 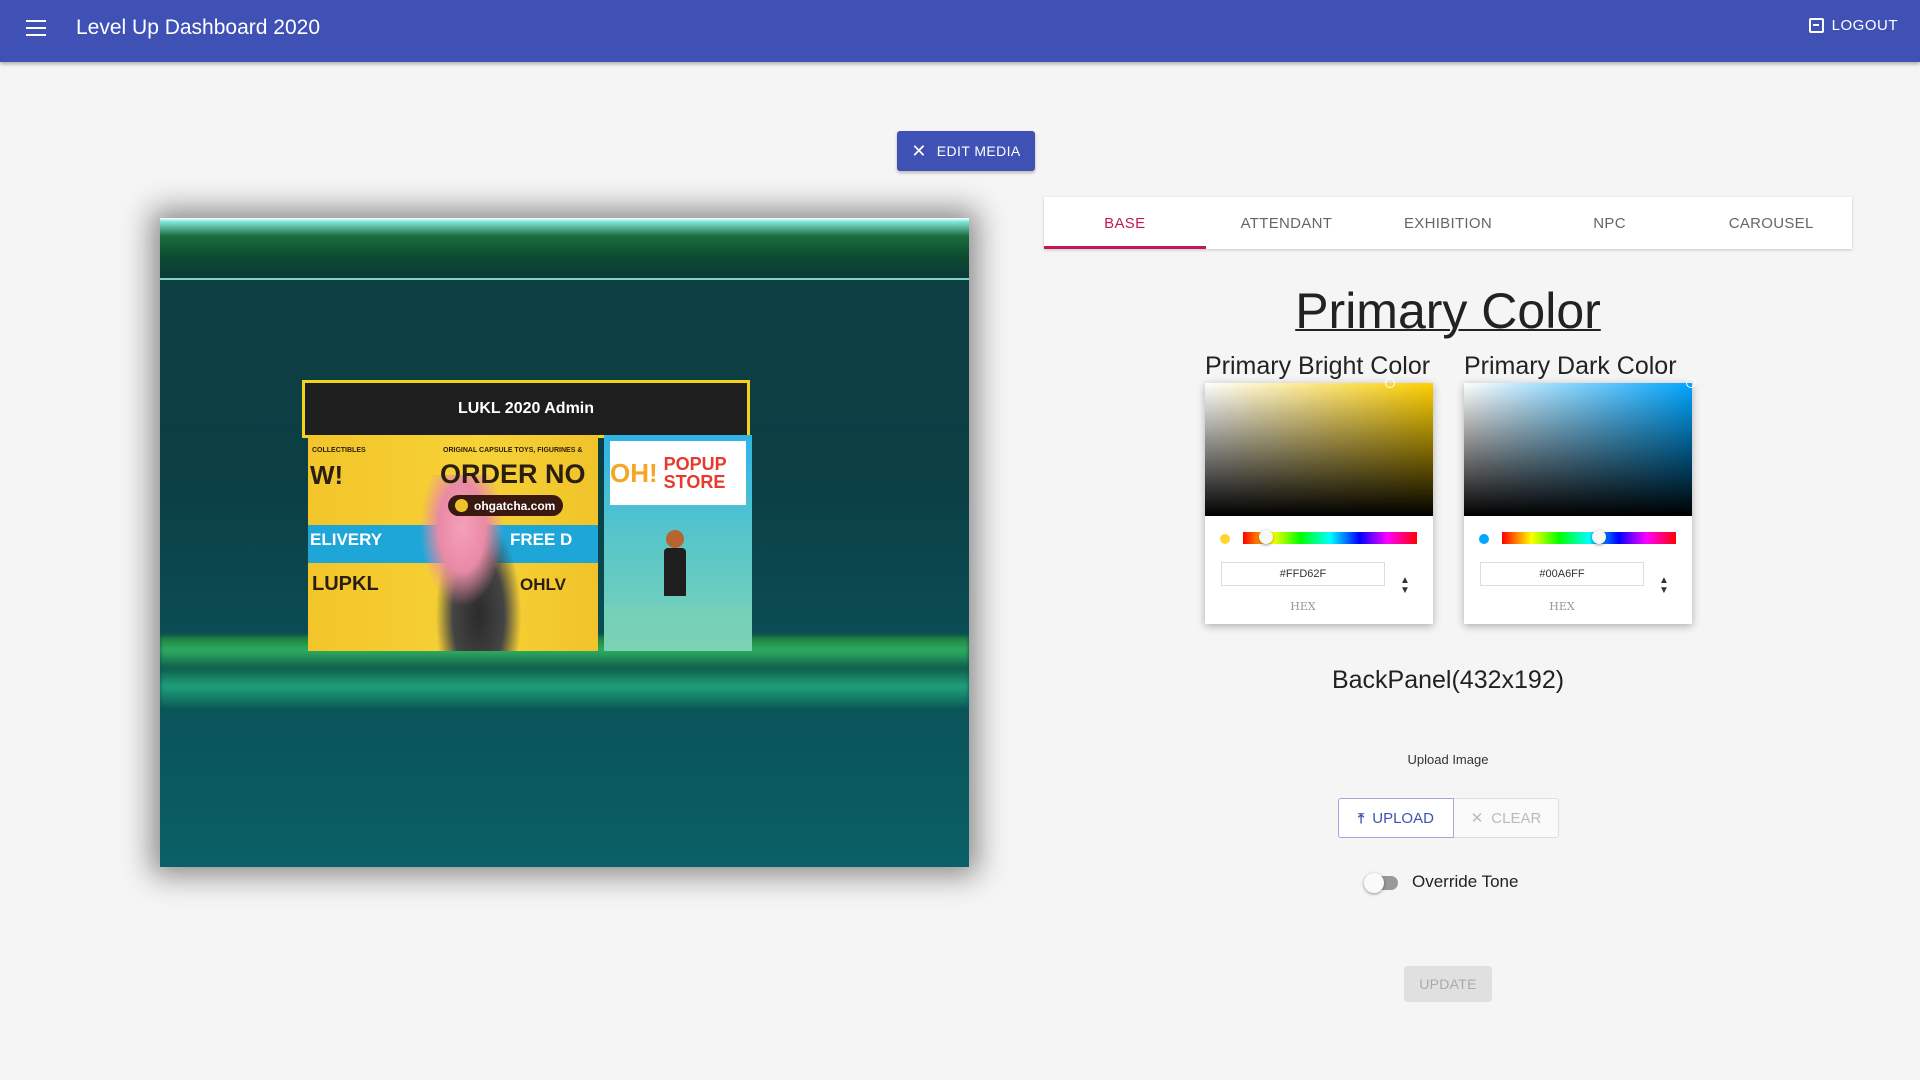 I want to click on tab-npc: NPC, so click(x=1610, y=223).